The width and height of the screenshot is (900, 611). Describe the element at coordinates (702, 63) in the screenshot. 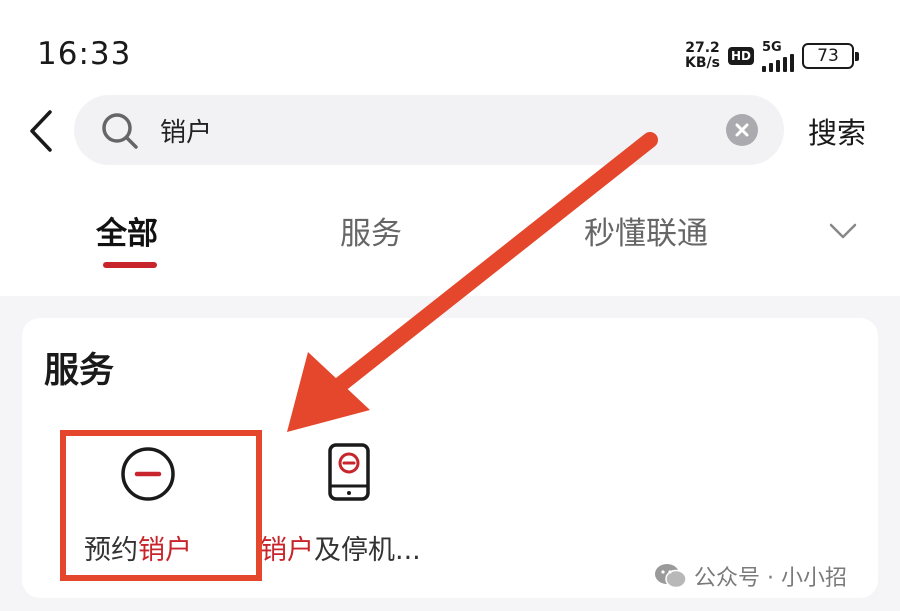

I see `network-speed-unit: KB/s` at that location.